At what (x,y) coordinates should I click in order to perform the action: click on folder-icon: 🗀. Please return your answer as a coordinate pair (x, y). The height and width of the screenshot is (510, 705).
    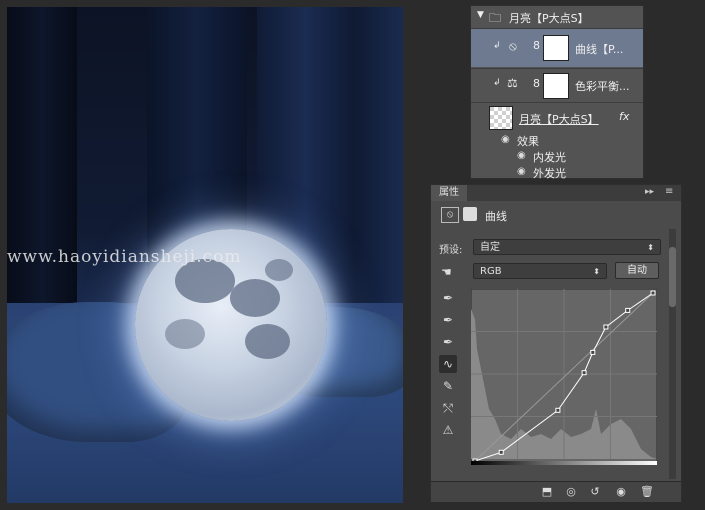
    Looking at the image, I should click on (495, 18).